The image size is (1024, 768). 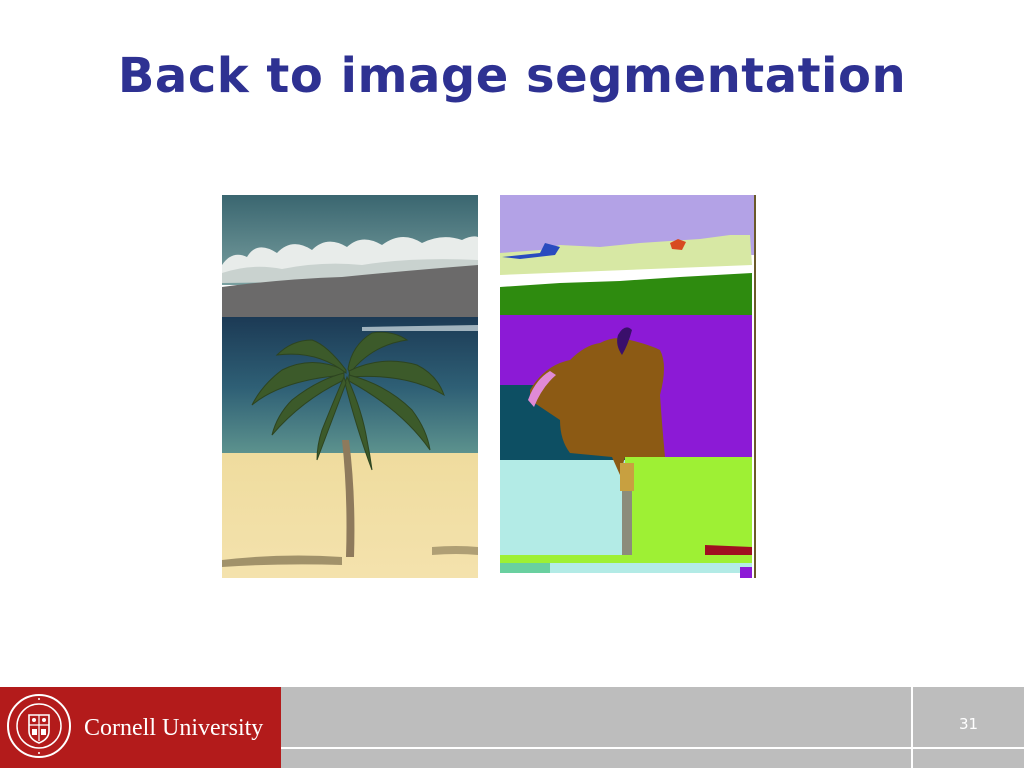 I want to click on segmentation-result-image, so click(x=628, y=386).